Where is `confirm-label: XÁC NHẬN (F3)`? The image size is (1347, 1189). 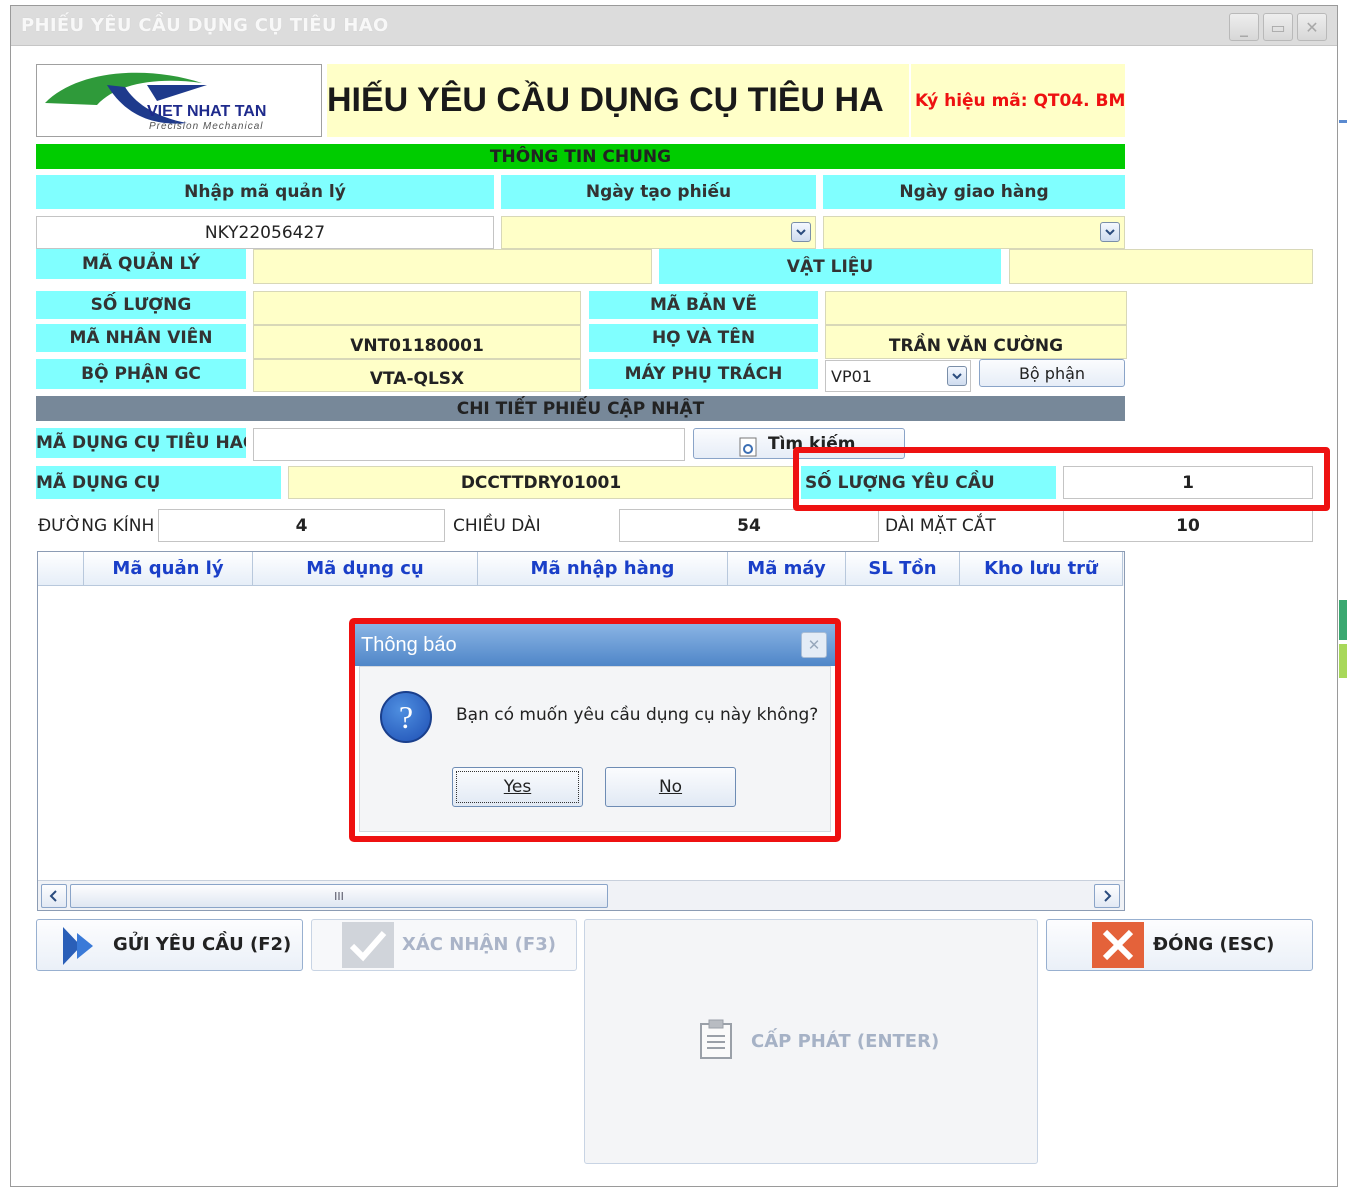 confirm-label: XÁC NHẬN (F3) is located at coordinates (479, 944).